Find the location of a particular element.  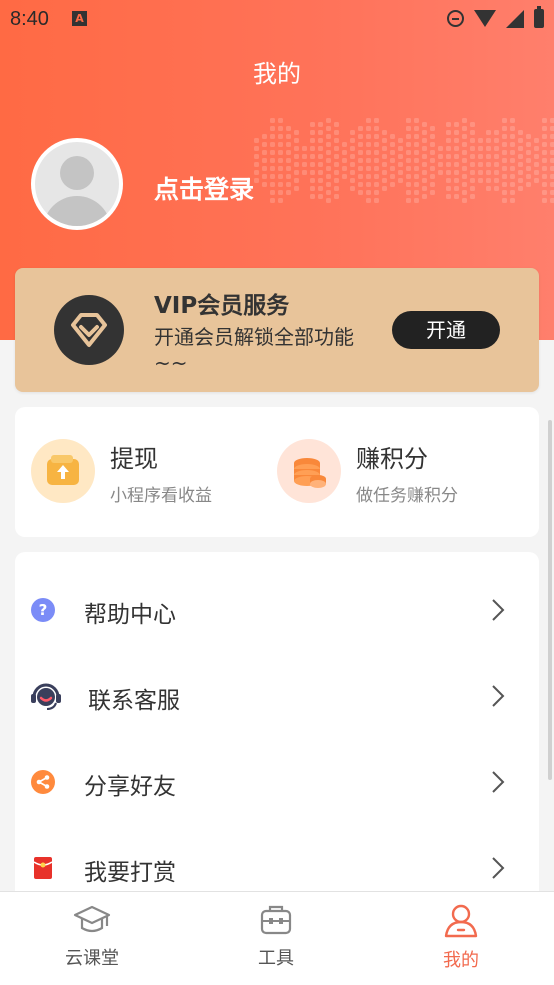

menu-item-label: 分享好友 is located at coordinates (130, 787).